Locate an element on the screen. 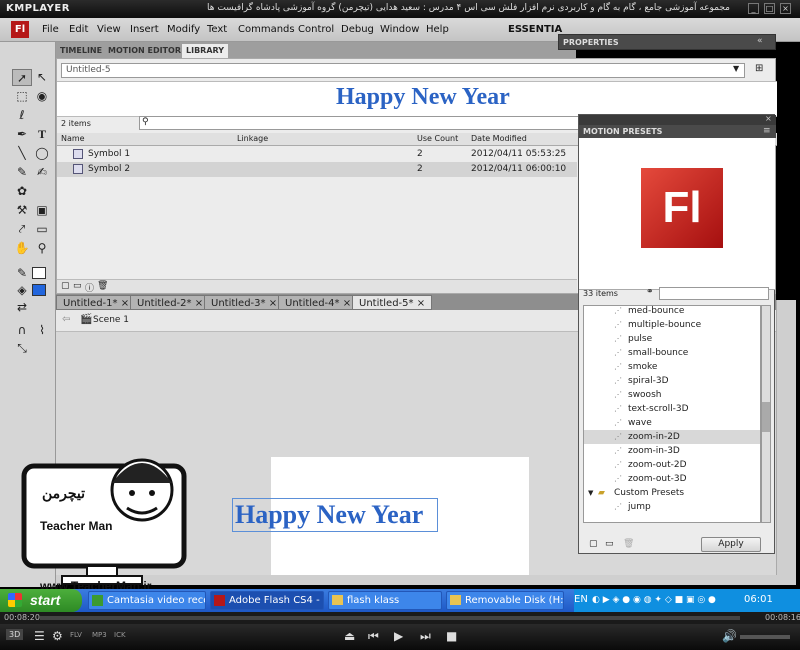 Image resolution: width=800 pixels, height=650 pixels. apply-button: Apply is located at coordinates (731, 544).